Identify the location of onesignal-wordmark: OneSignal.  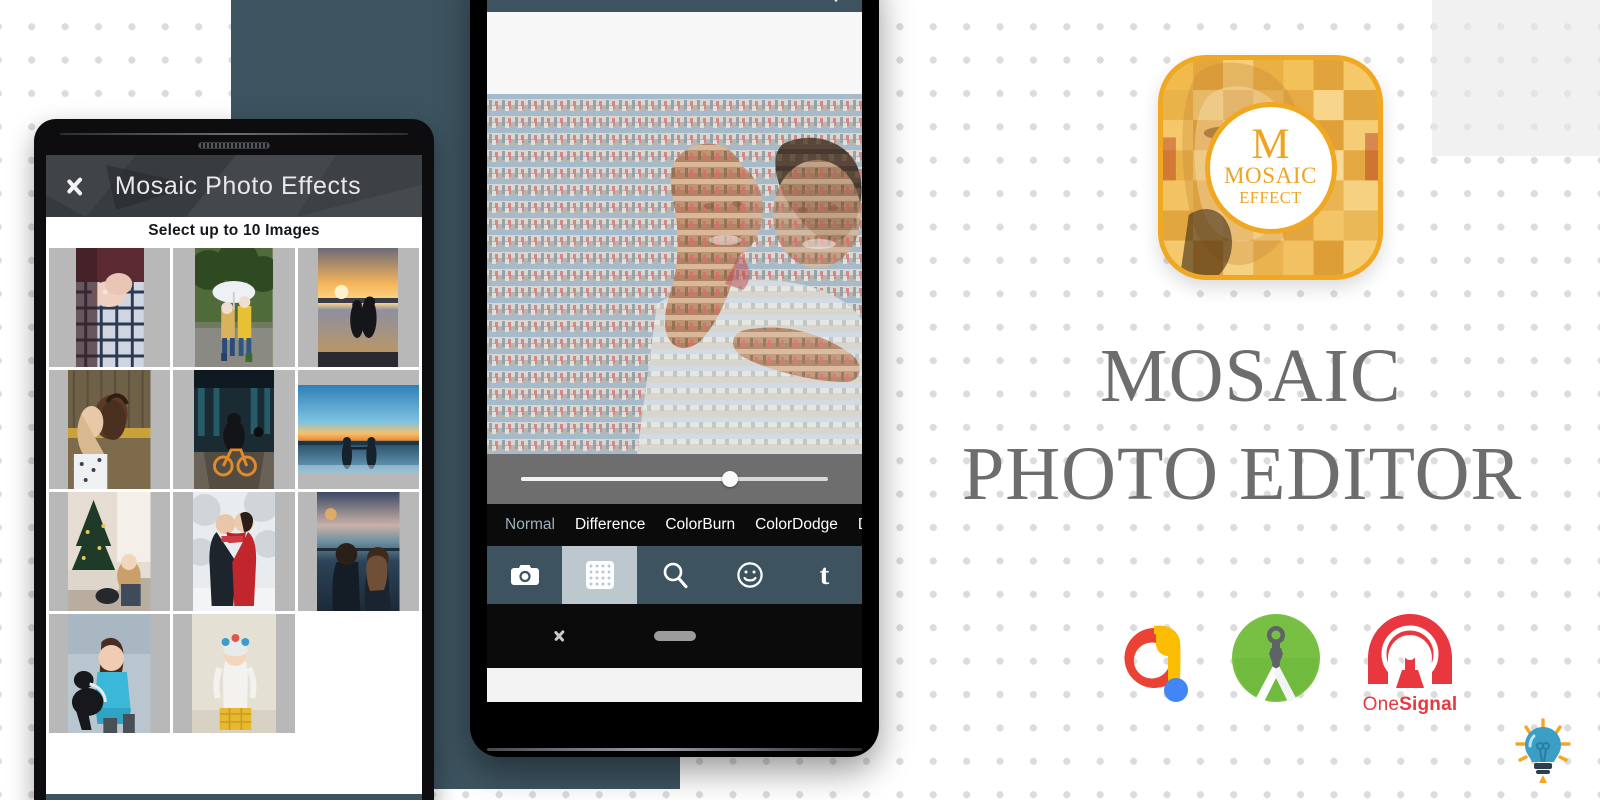
(1410, 705).